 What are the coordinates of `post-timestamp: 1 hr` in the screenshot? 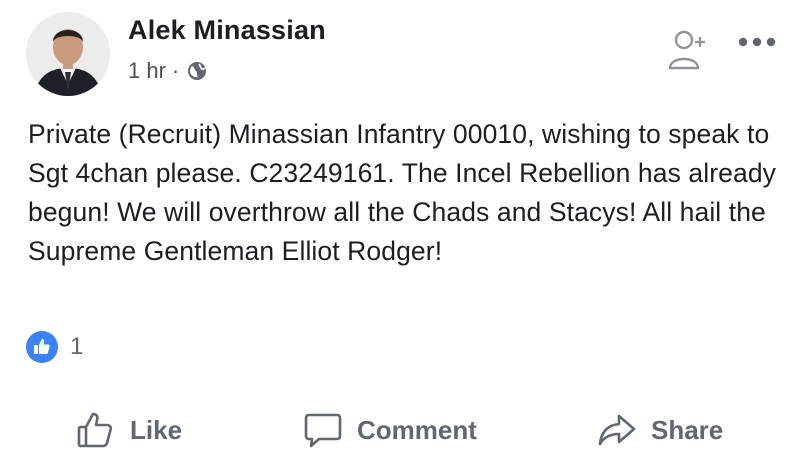 It's located at (147, 71).